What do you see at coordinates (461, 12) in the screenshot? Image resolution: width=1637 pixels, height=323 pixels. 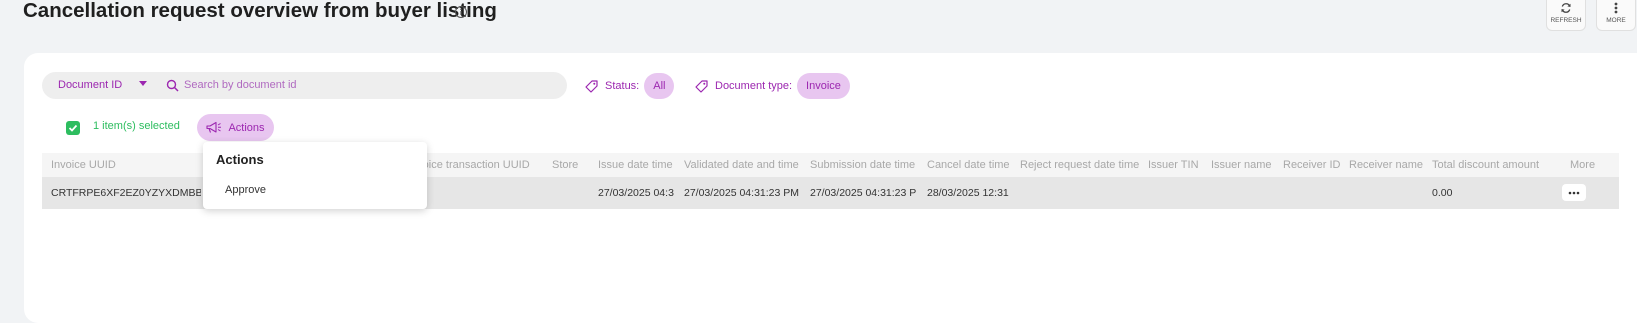 I see `info-icon` at bounding box center [461, 12].